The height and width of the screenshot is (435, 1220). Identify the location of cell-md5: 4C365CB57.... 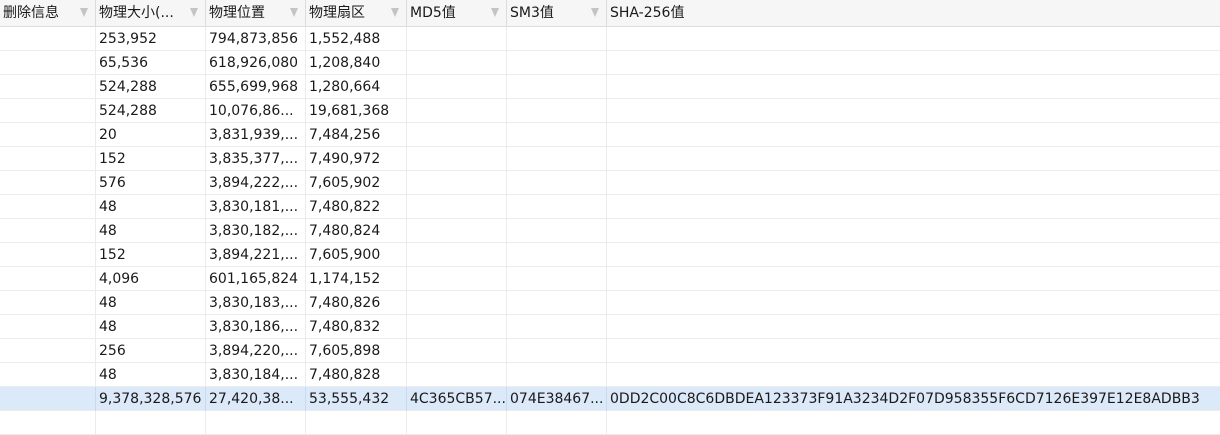
(457, 399).